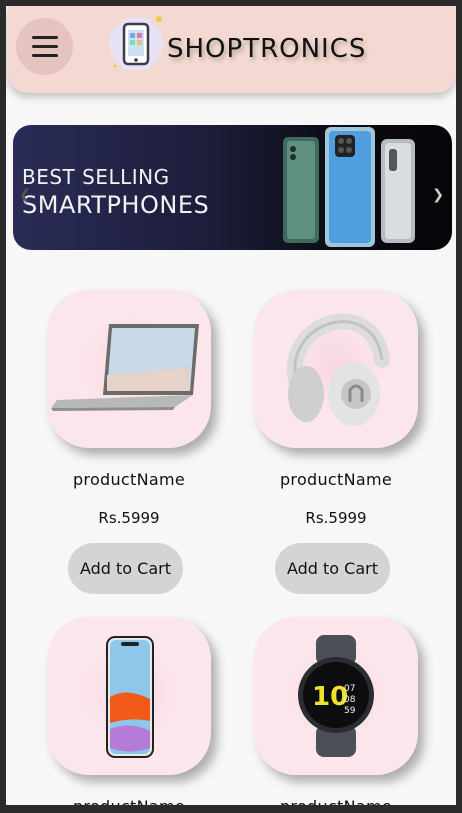  What do you see at coordinates (232, 187) in the screenshot?
I see `promo-banner: BEST SELLING SMARTPHONES ❮ ❯` at bounding box center [232, 187].